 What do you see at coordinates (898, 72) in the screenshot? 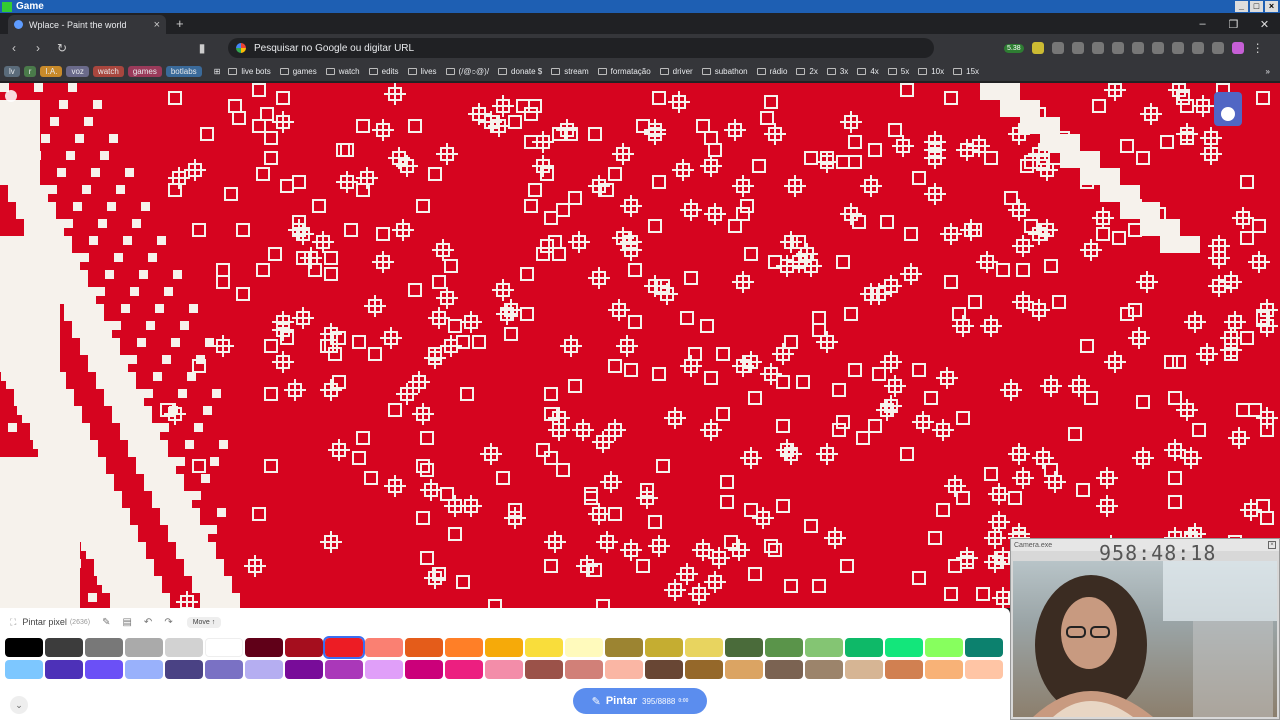
I see `bookmark-item: 5x` at bounding box center [898, 72].